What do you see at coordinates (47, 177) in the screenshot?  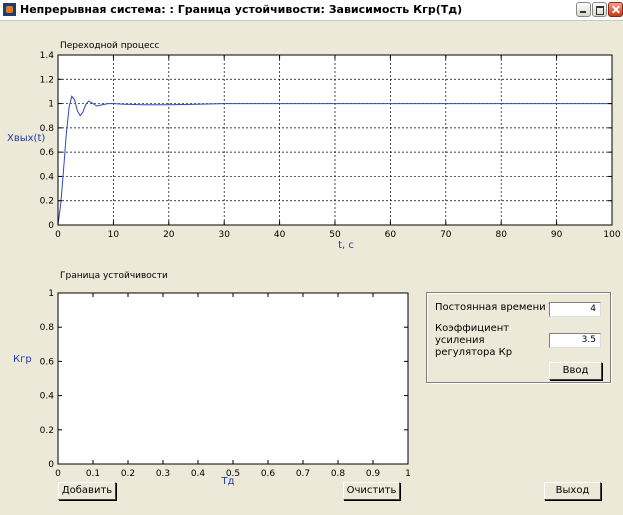 I see `transient-ytick-label: 0.4` at bounding box center [47, 177].